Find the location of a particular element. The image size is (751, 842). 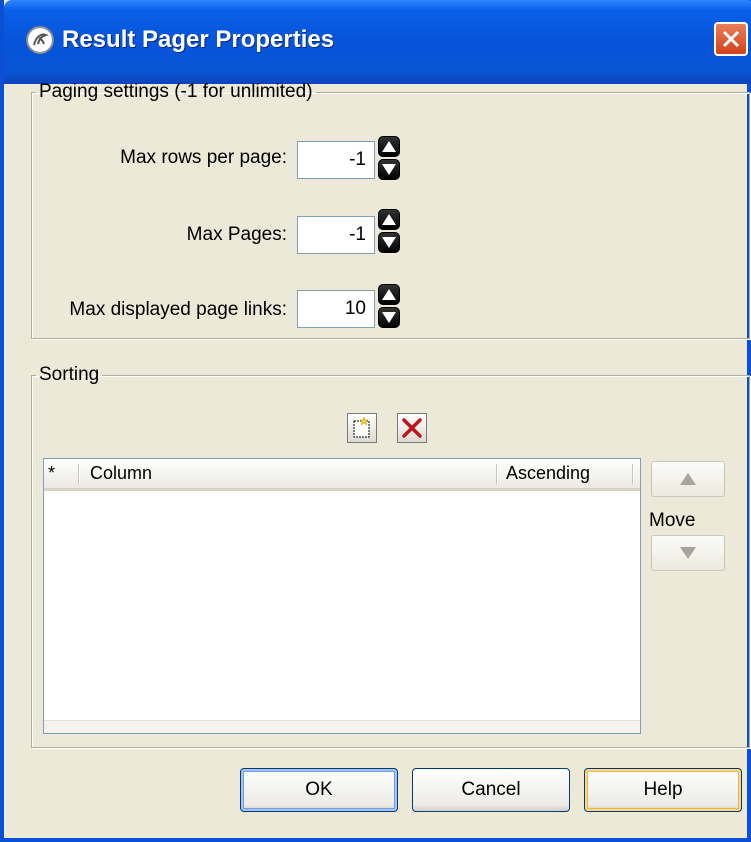

window-title: Result Pager Properties is located at coordinates (198, 39).